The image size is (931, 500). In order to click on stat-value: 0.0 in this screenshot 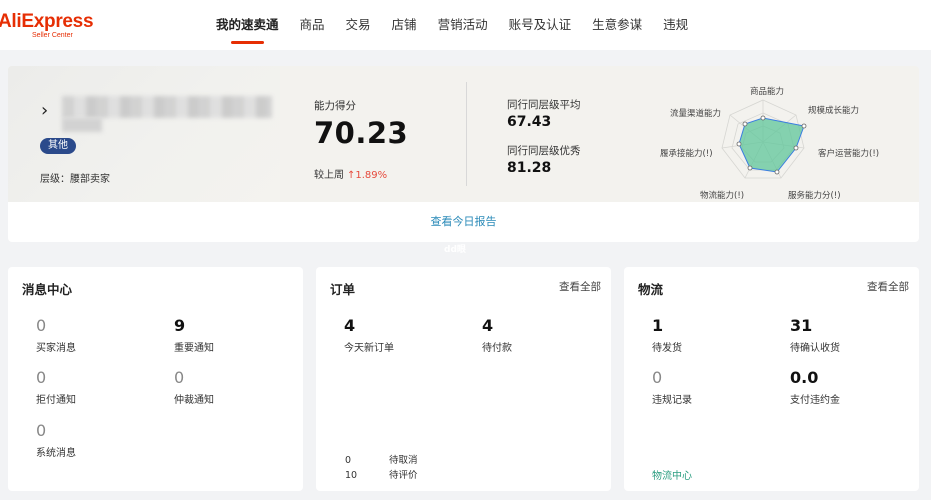, I will do `click(804, 377)`.